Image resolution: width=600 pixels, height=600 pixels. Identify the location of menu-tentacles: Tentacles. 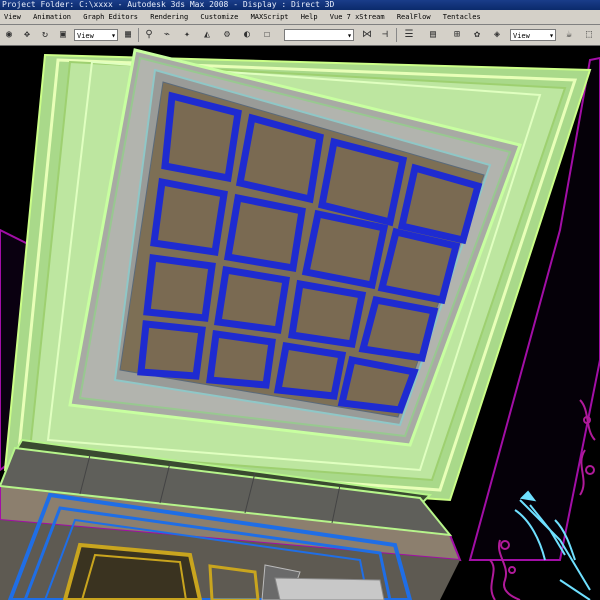
(462, 17).